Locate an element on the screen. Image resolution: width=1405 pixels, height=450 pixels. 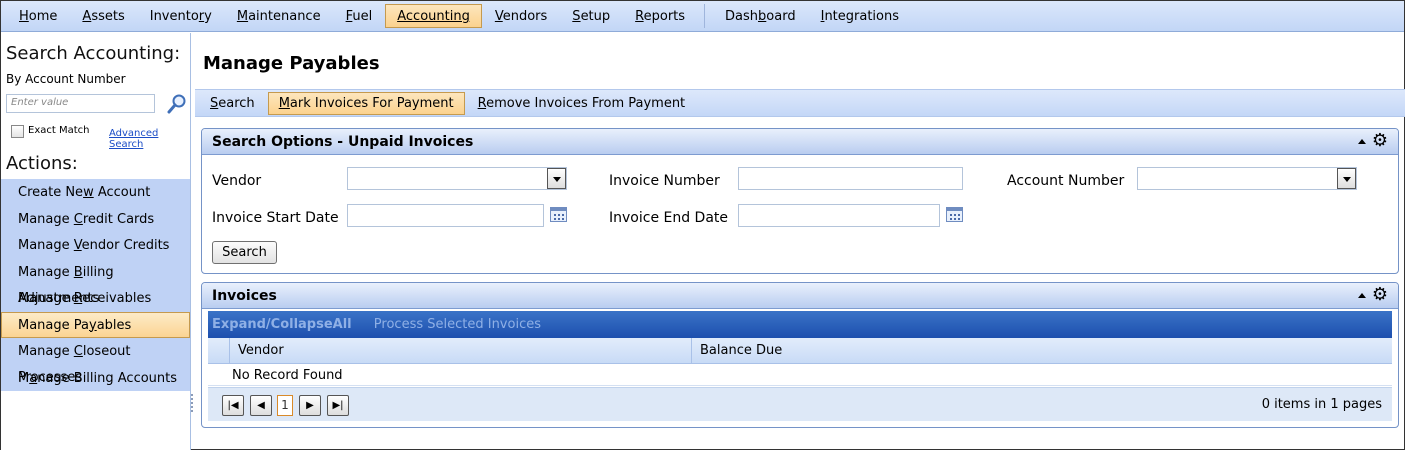
invoice-number-field is located at coordinates (850, 178).